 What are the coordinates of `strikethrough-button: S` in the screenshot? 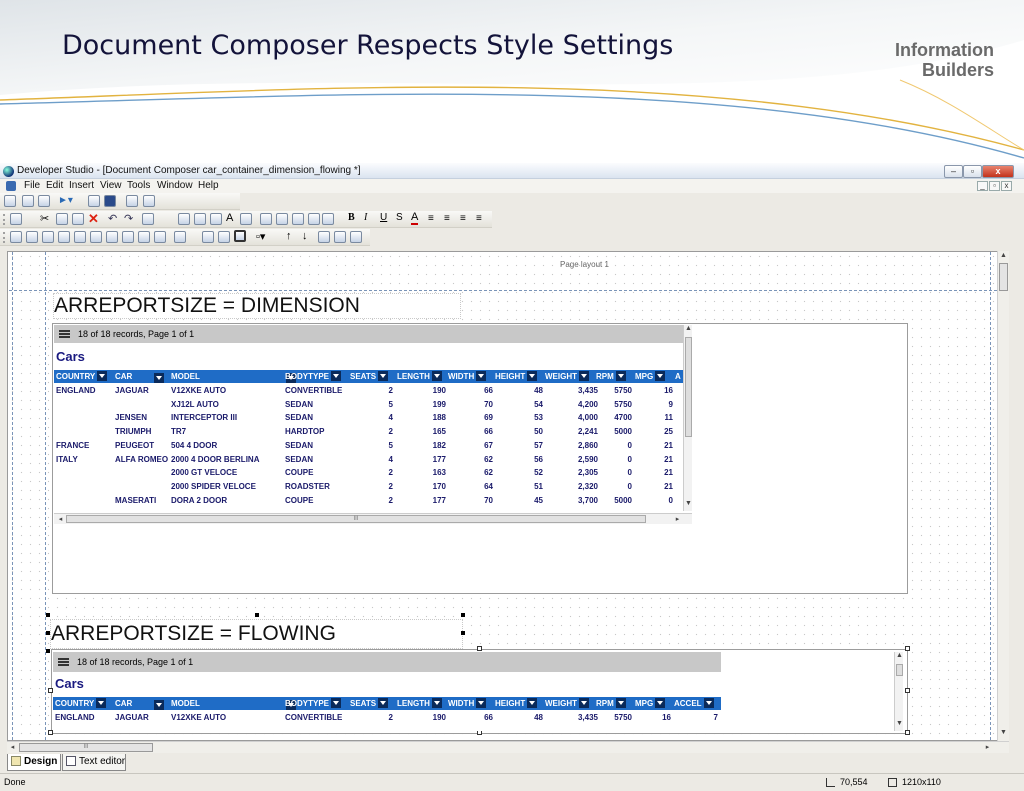 It's located at (399, 217).